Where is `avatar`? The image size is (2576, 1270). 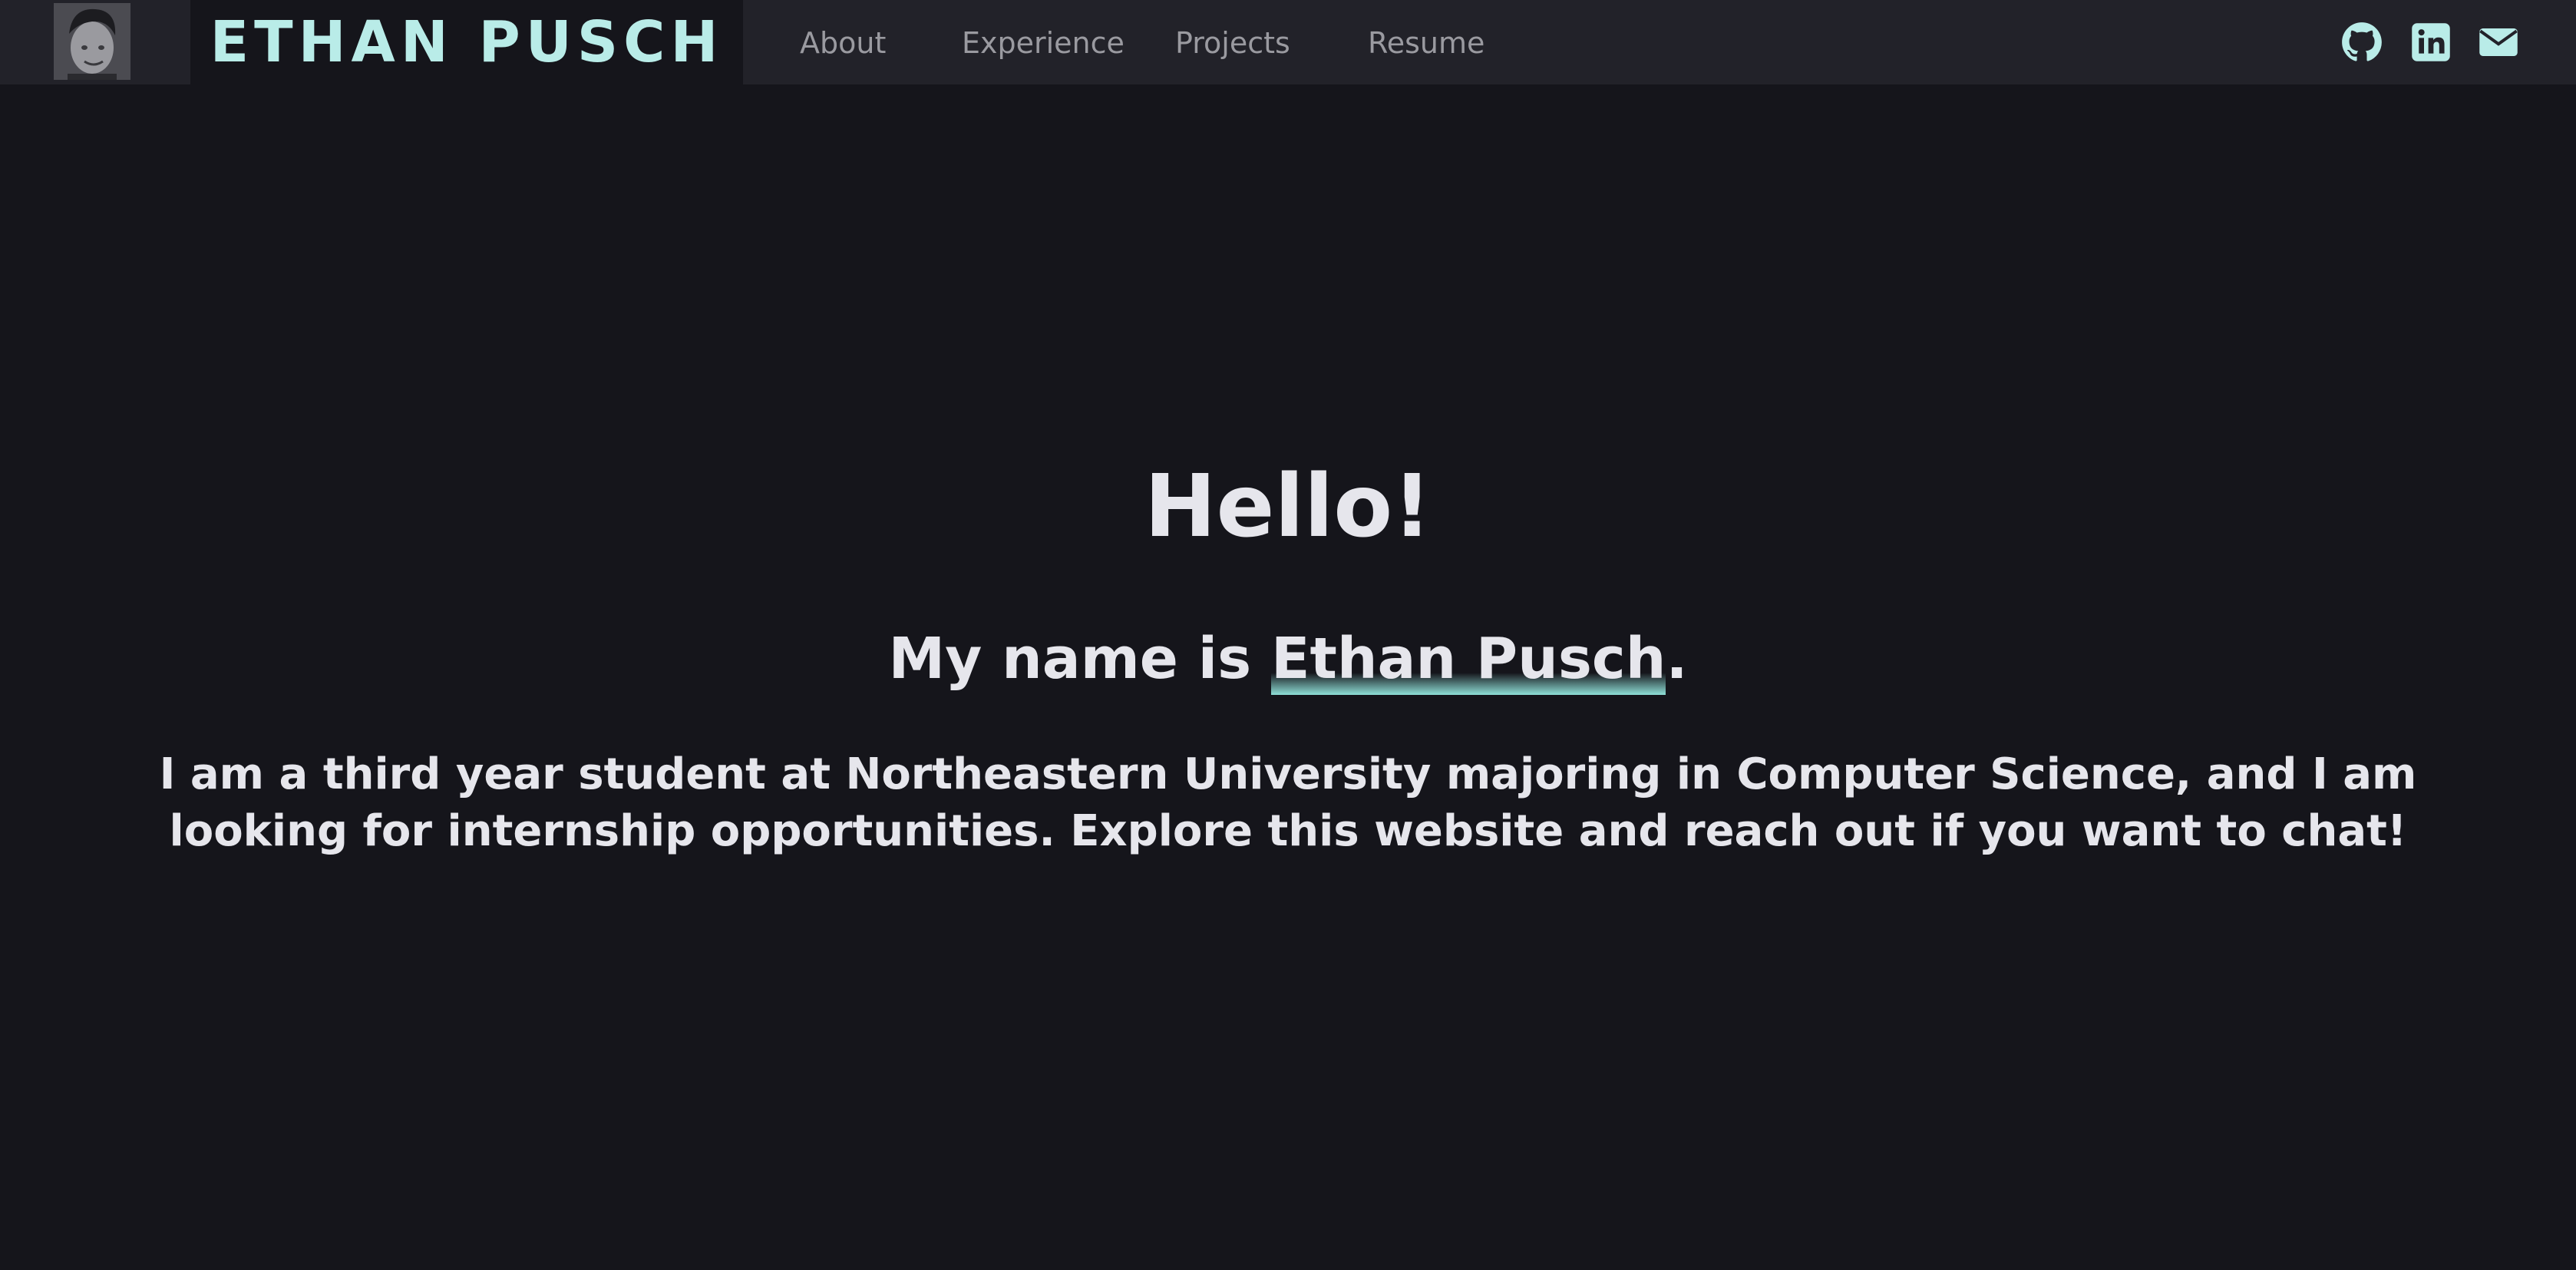
avatar is located at coordinates (92, 41).